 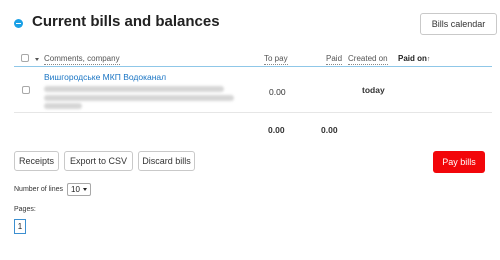 What do you see at coordinates (25, 58) in the screenshot?
I see `select-all-checkbox` at bounding box center [25, 58].